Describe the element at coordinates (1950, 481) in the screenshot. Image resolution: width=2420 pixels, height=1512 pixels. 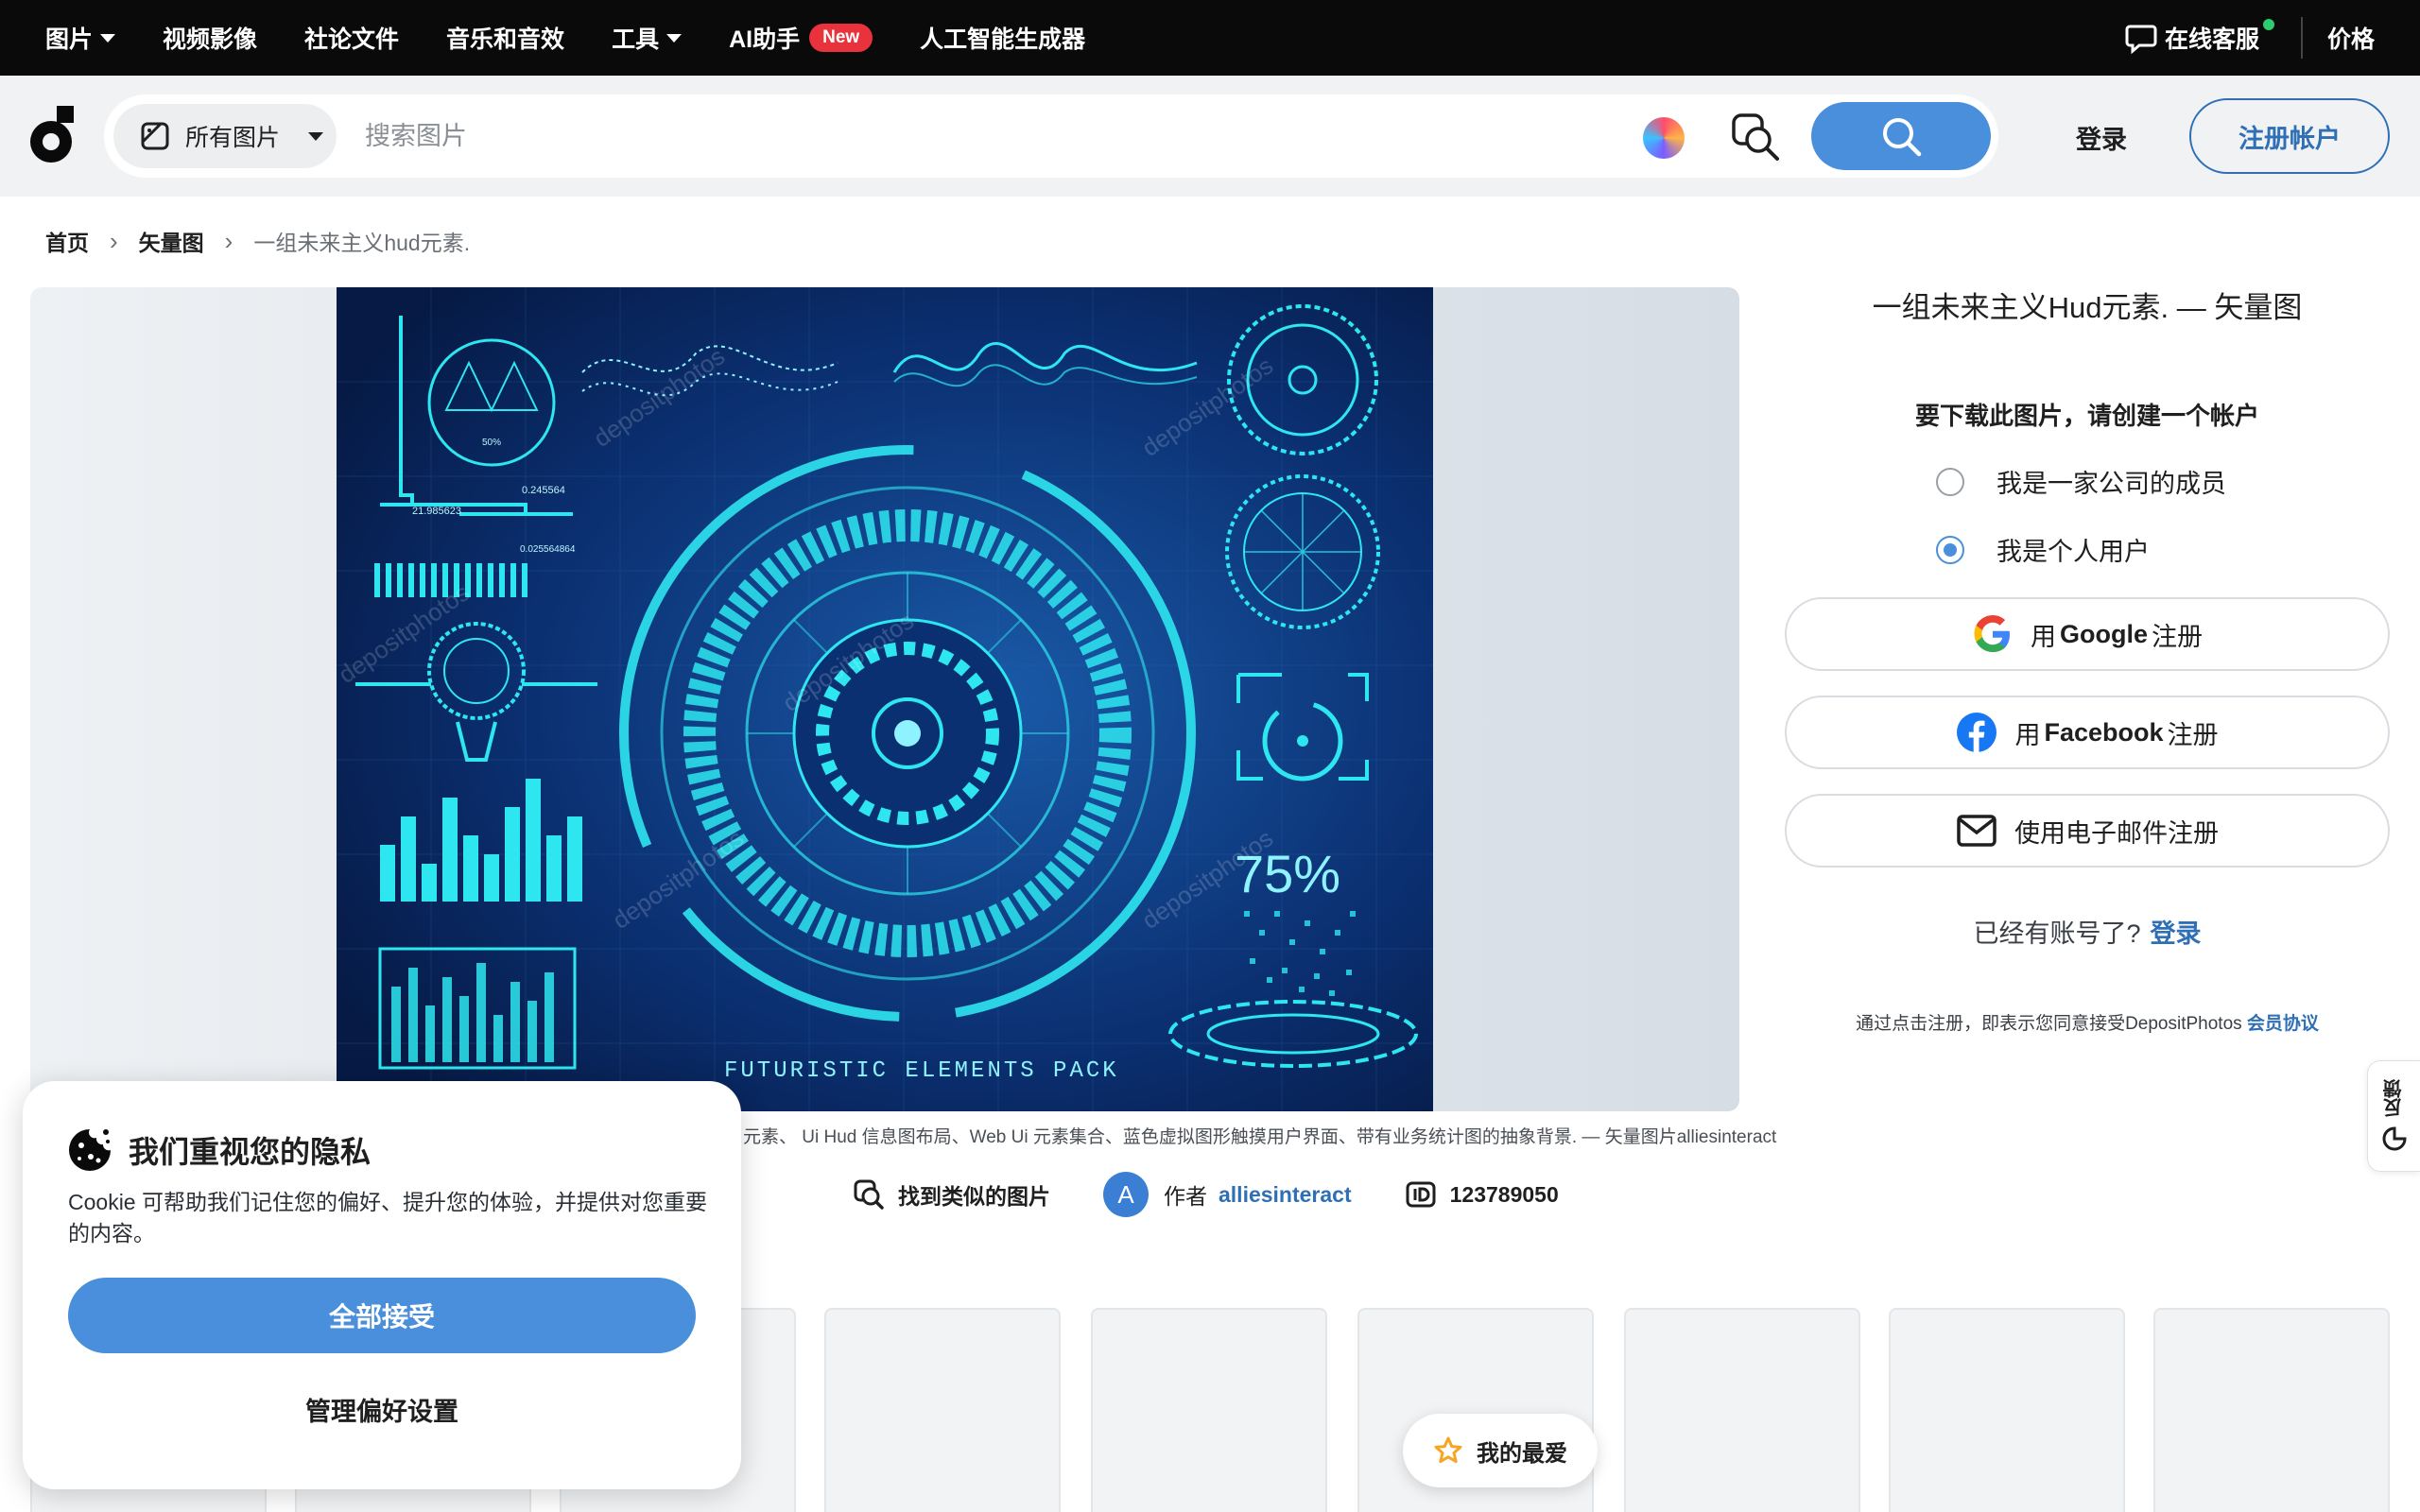
I see `radio-button` at that location.